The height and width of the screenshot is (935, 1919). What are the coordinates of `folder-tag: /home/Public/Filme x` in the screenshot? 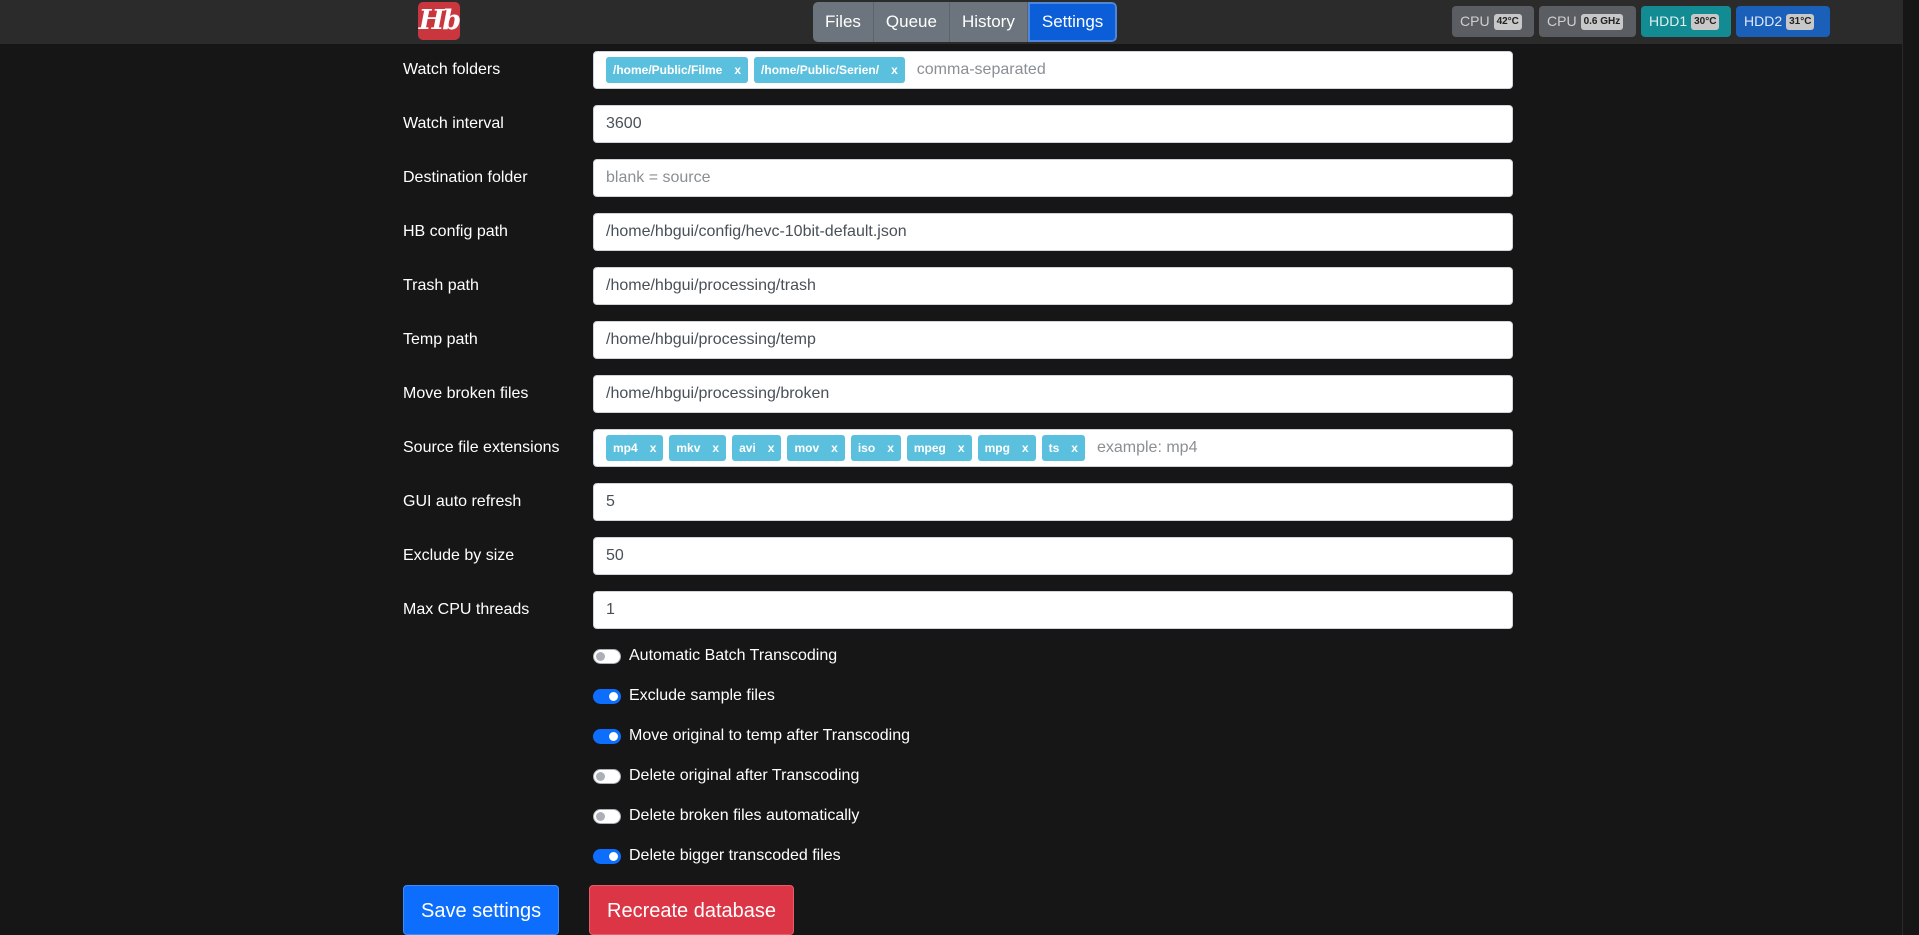 It's located at (677, 70).